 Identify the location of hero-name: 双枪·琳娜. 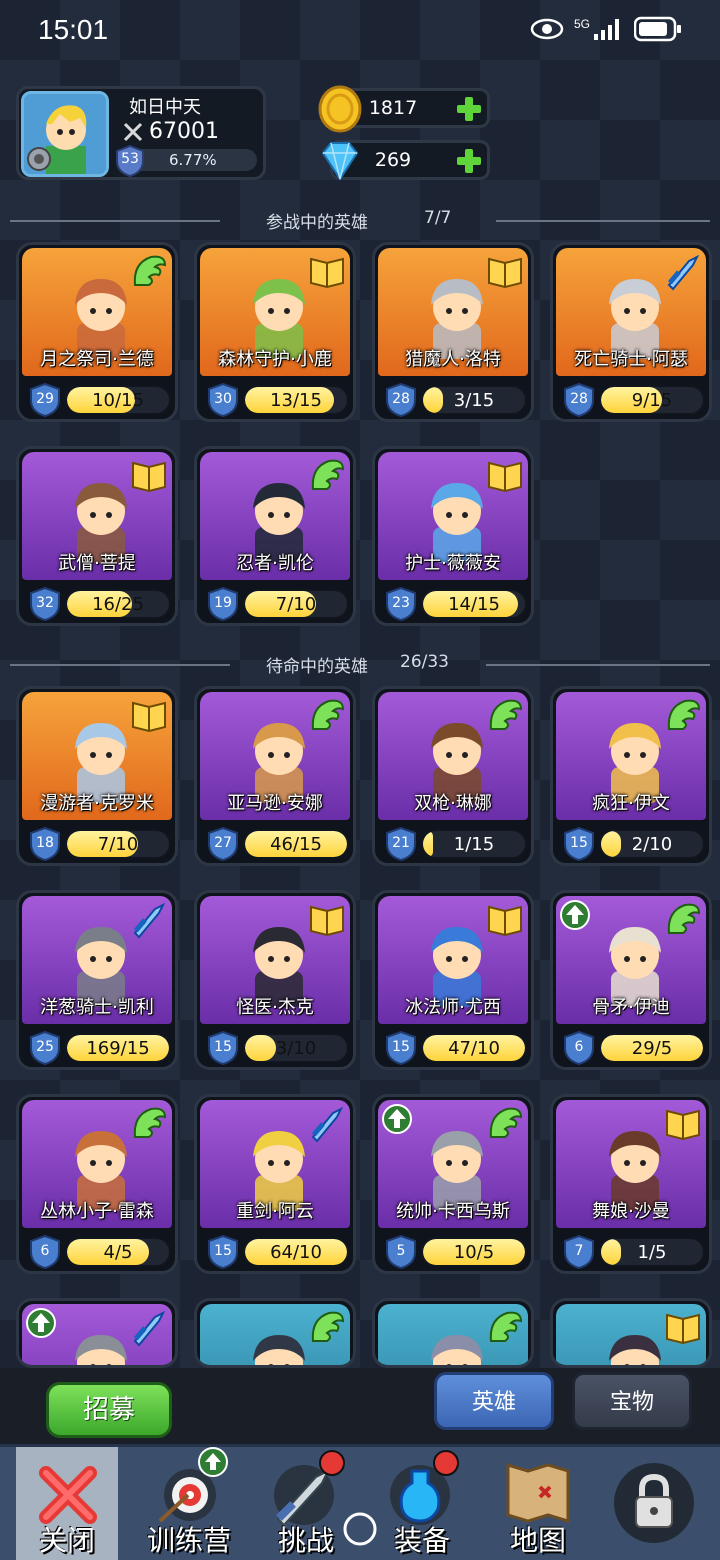
(453, 803).